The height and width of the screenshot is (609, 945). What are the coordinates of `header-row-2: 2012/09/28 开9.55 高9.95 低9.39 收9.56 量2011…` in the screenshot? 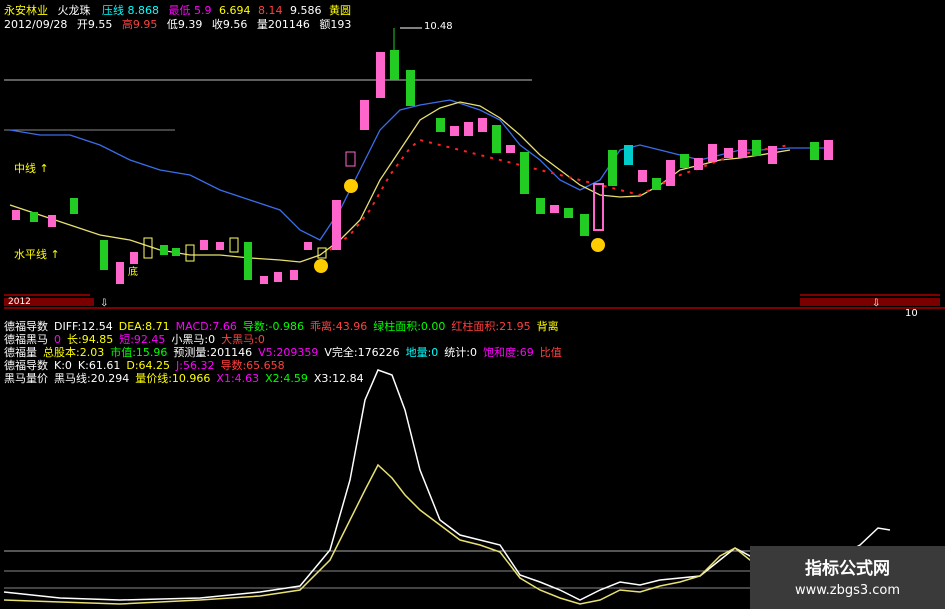 It's located at (177, 24).